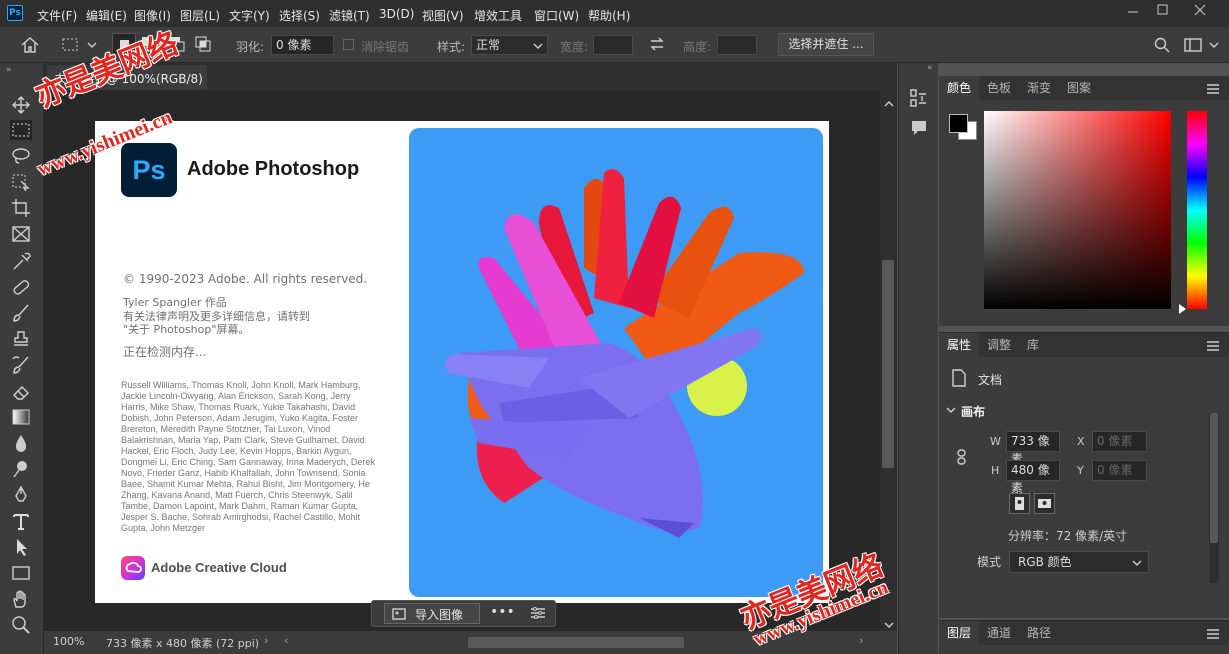 This screenshot has height=654, width=1229. Describe the element at coordinates (349, 15) in the screenshot. I see `menu-item-6: 滤镜(T)` at that location.